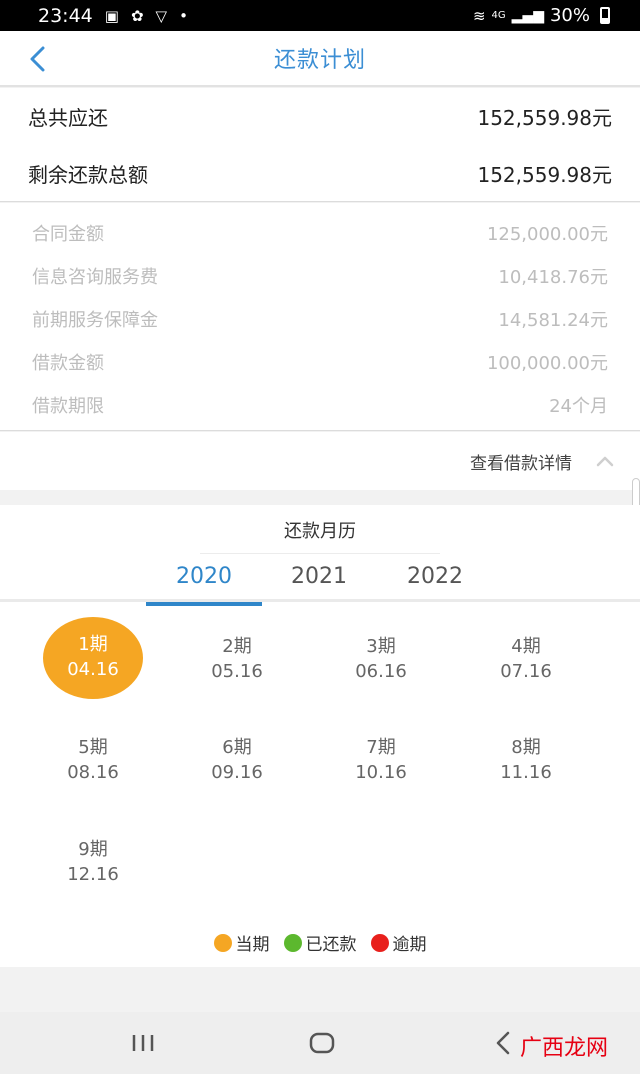 Image resolution: width=640 pixels, height=1074 pixels. I want to click on back-button, so click(38, 59).